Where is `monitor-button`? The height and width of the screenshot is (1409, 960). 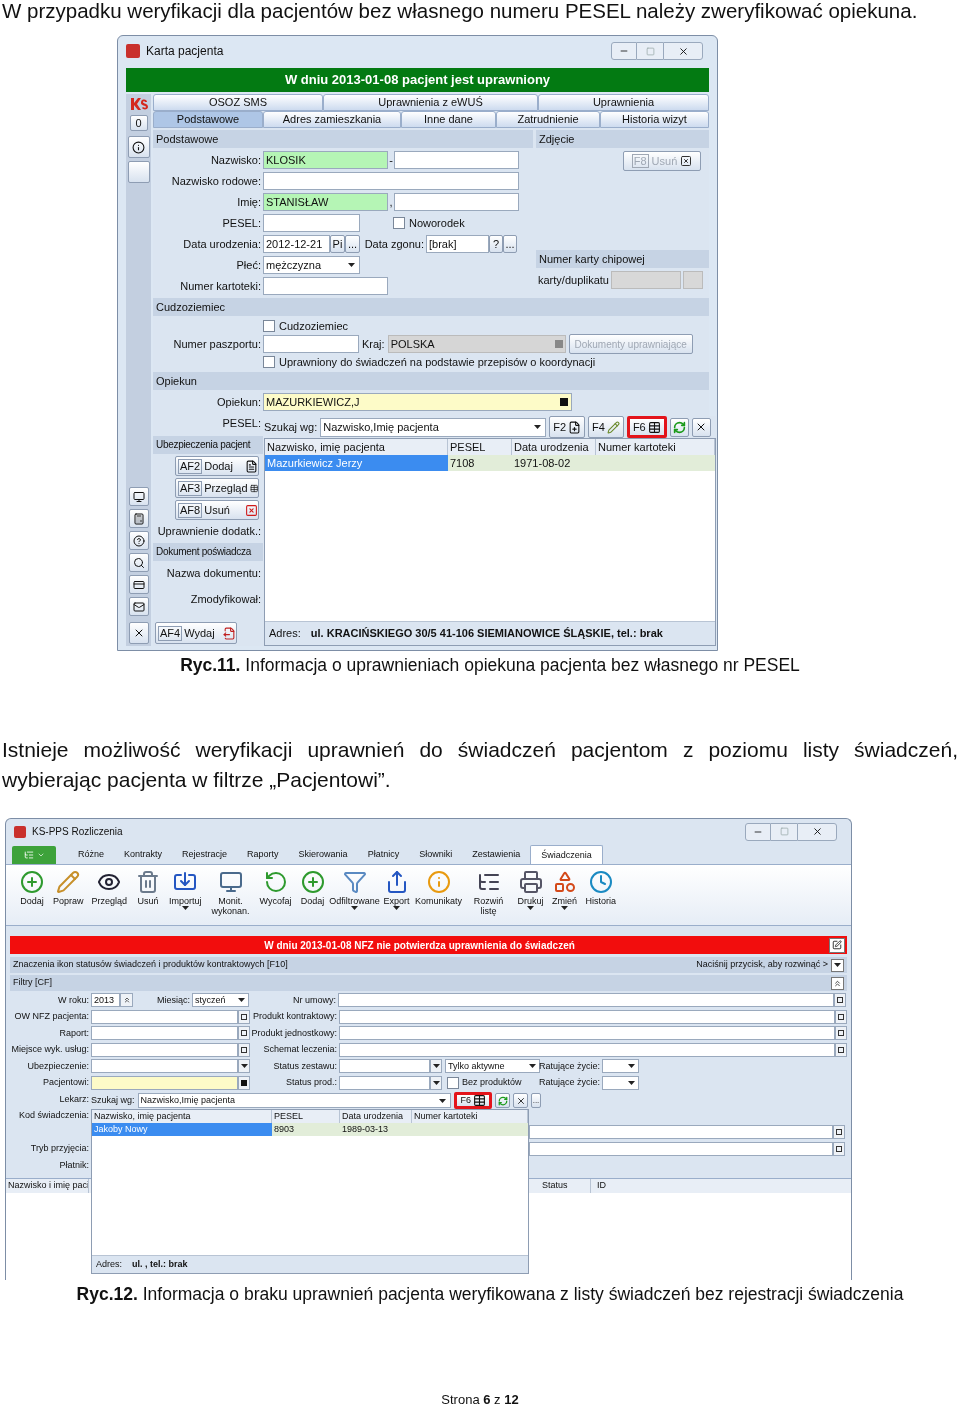
monitor-button is located at coordinates (138, 496).